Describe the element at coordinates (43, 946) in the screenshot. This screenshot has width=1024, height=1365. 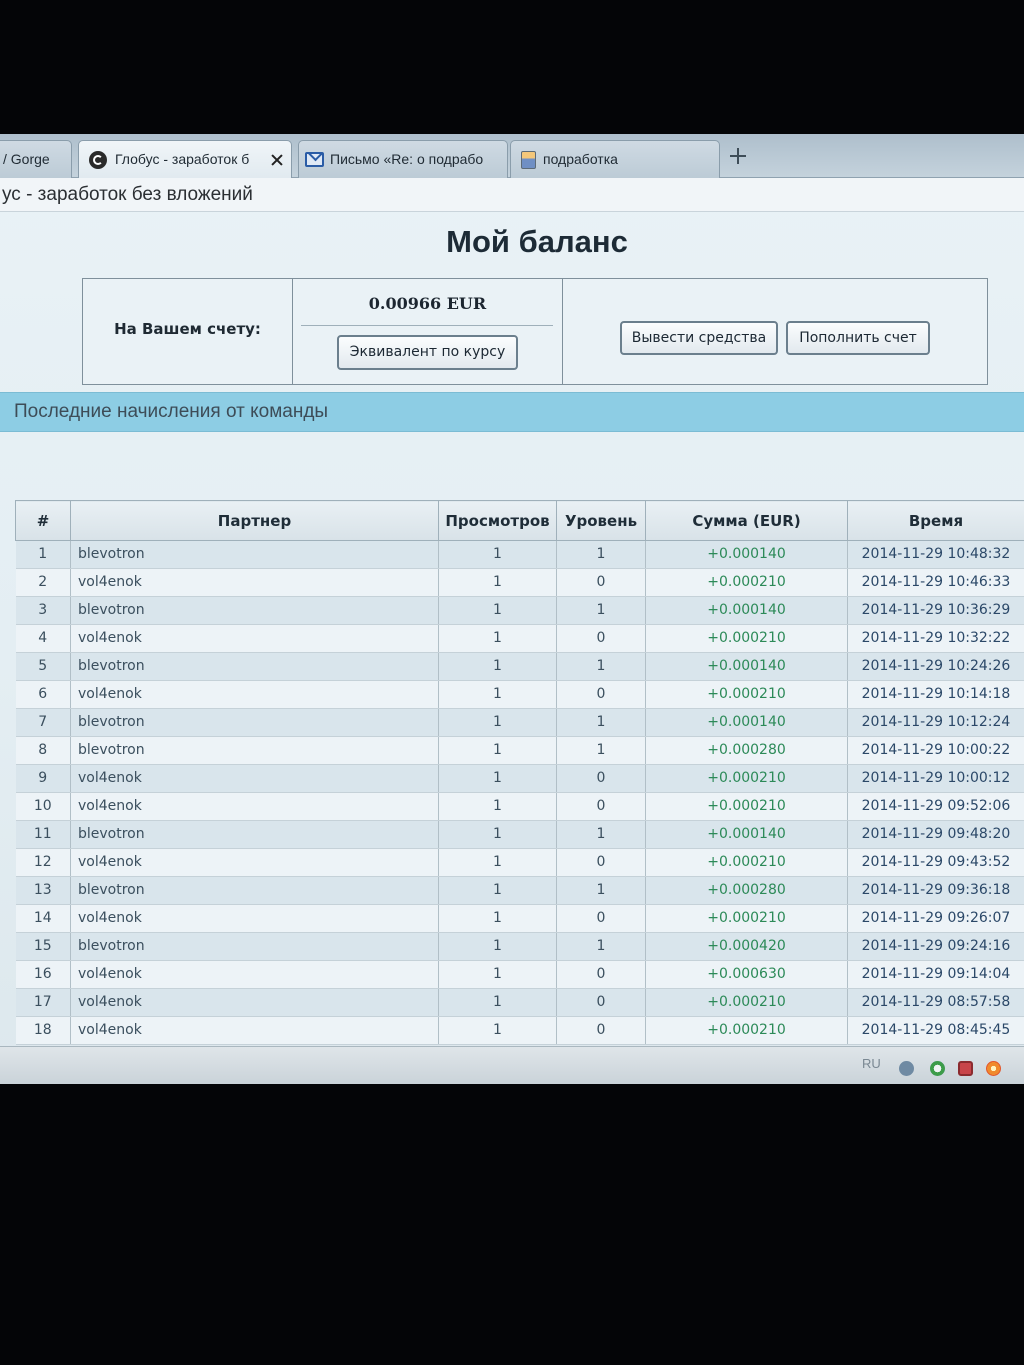
I see `row-number-cell: 15` at that location.